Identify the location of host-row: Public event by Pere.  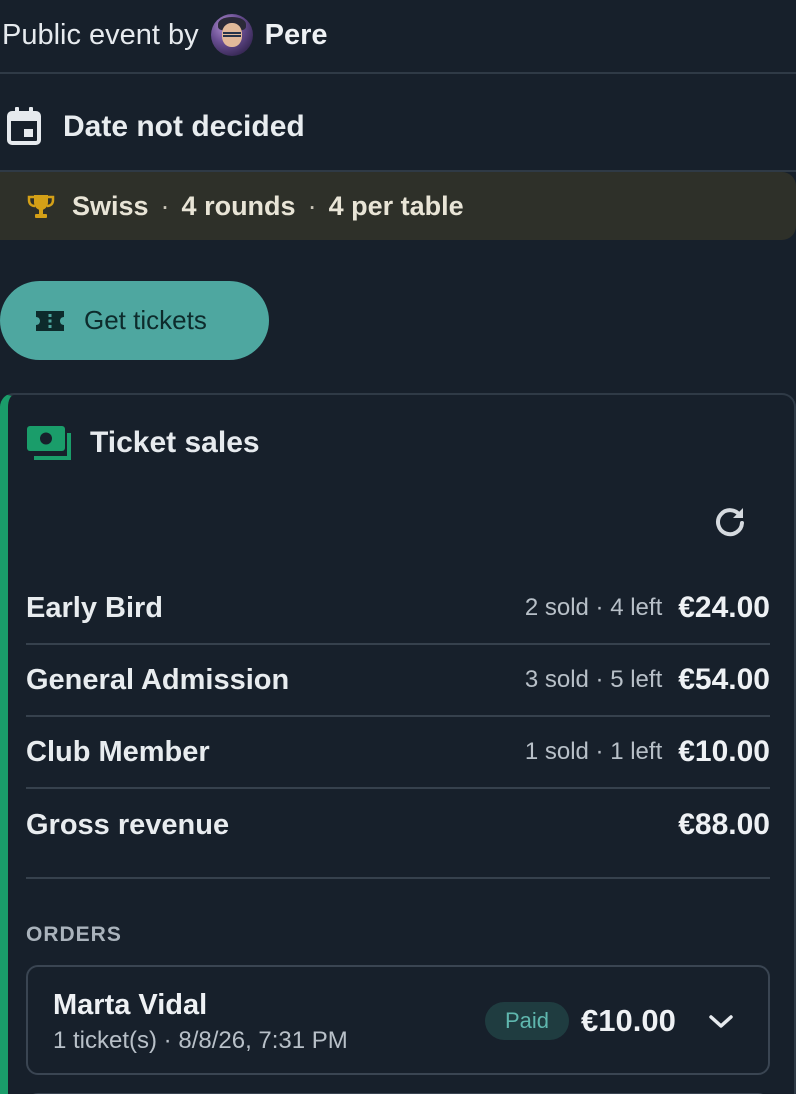
(398, 37).